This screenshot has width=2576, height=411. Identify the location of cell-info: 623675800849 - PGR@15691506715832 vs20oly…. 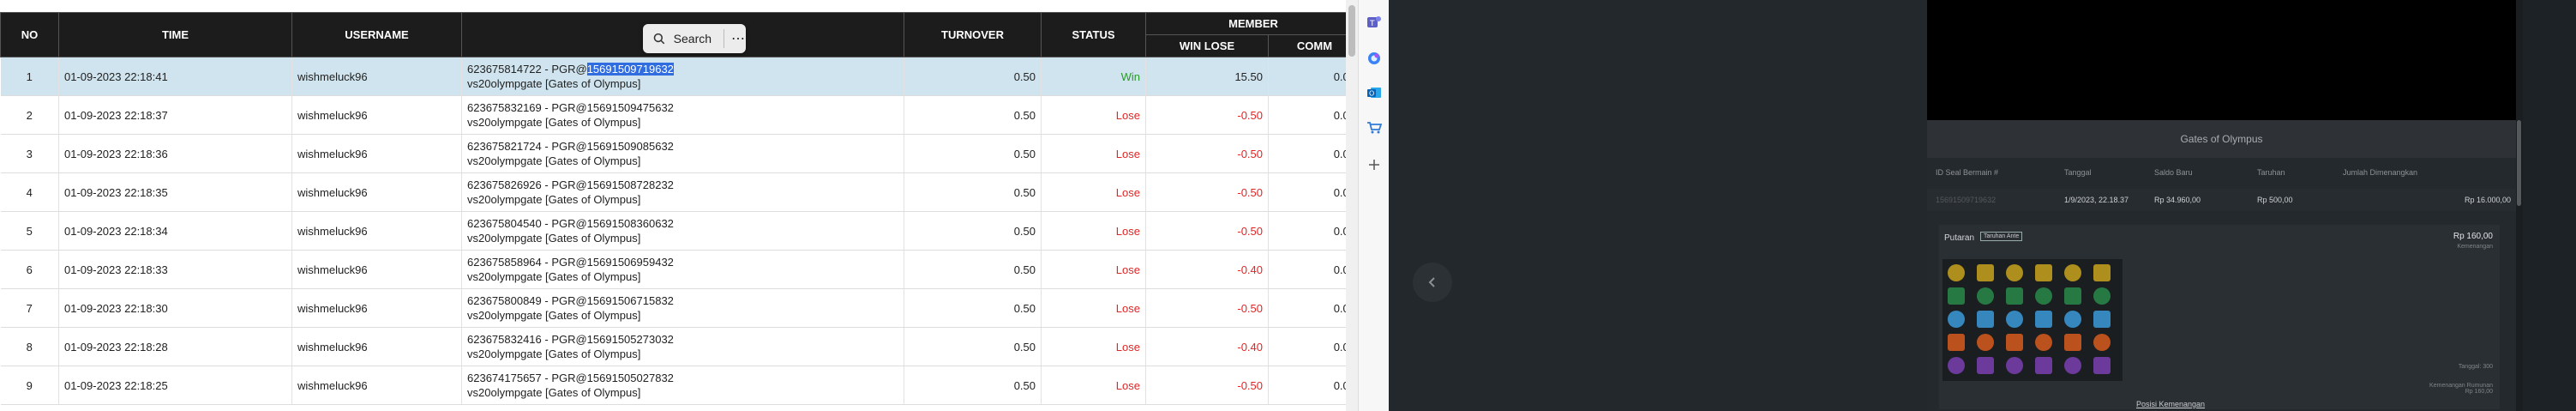
(682, 308).